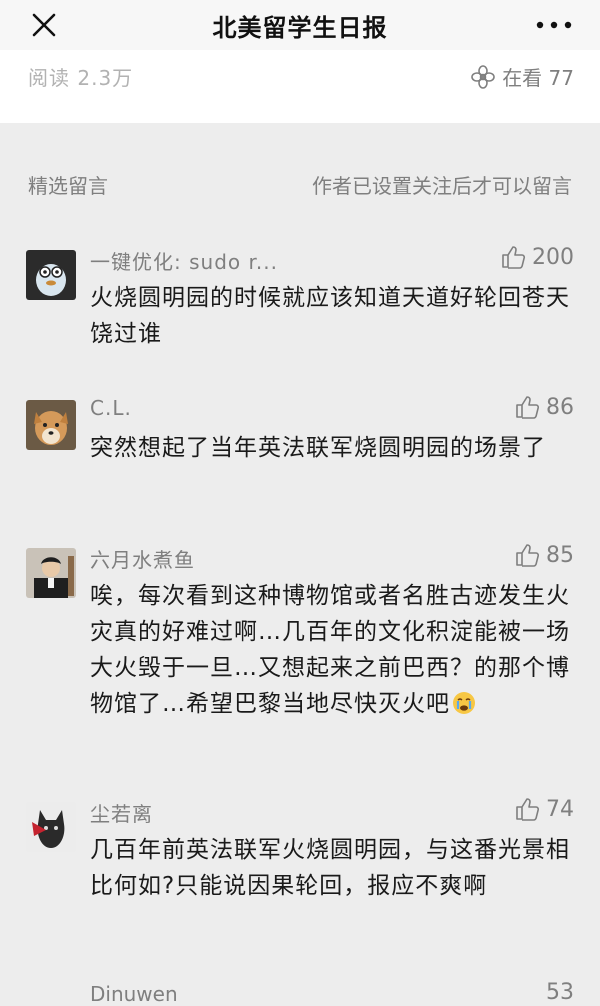 Image resolution: width=600 pixels, height=1006 pixels. Describe the element at coordinates (560, 992) in the screenshot. I see `like-count-partial: 53` at that location.